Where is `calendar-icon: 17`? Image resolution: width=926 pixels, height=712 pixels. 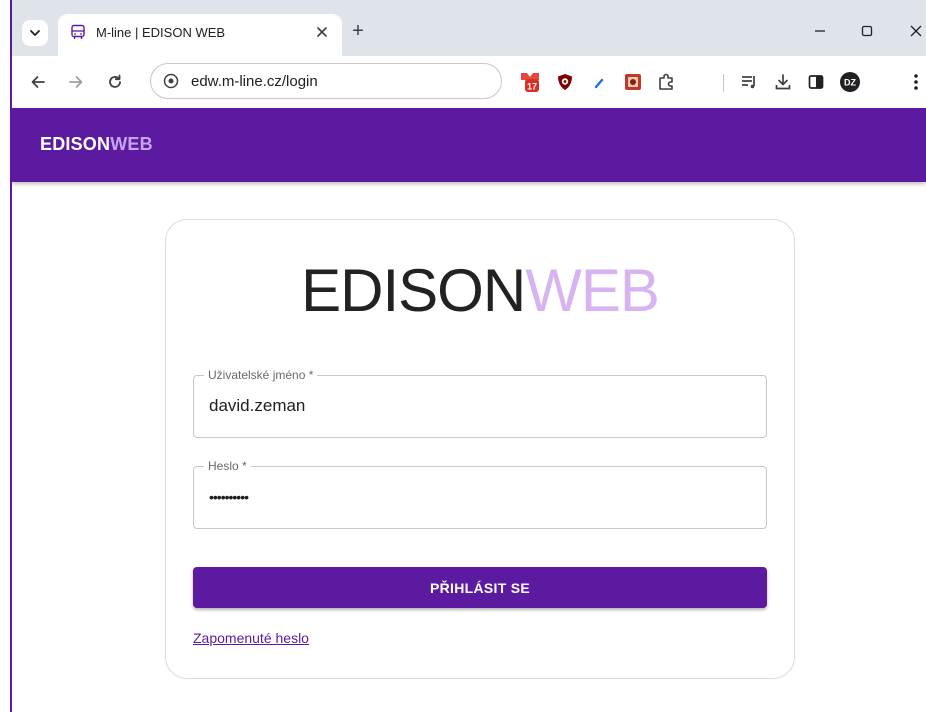 calendar-icon: 17 is located at coordinates (530, 82).